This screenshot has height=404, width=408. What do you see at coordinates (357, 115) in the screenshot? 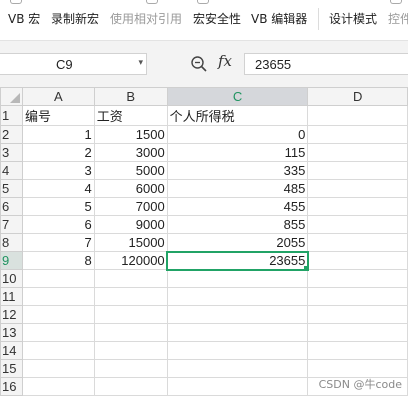
I see `cell-d1` at bounding box center [357, 115].